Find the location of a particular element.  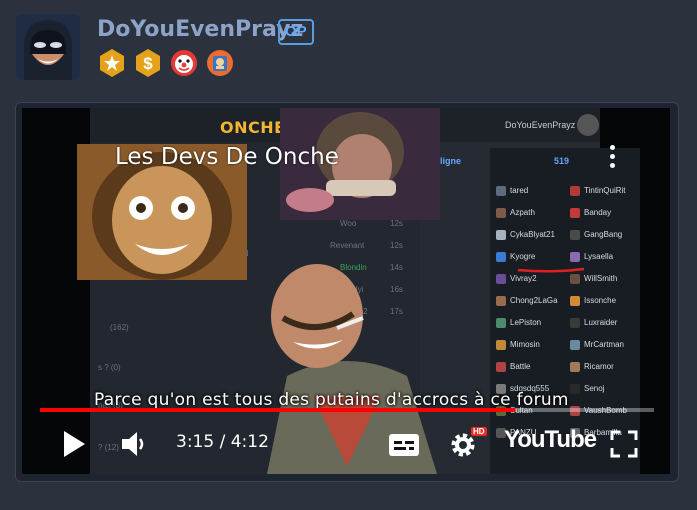

member-name: Kyogre is located at coordinates (523, 257).